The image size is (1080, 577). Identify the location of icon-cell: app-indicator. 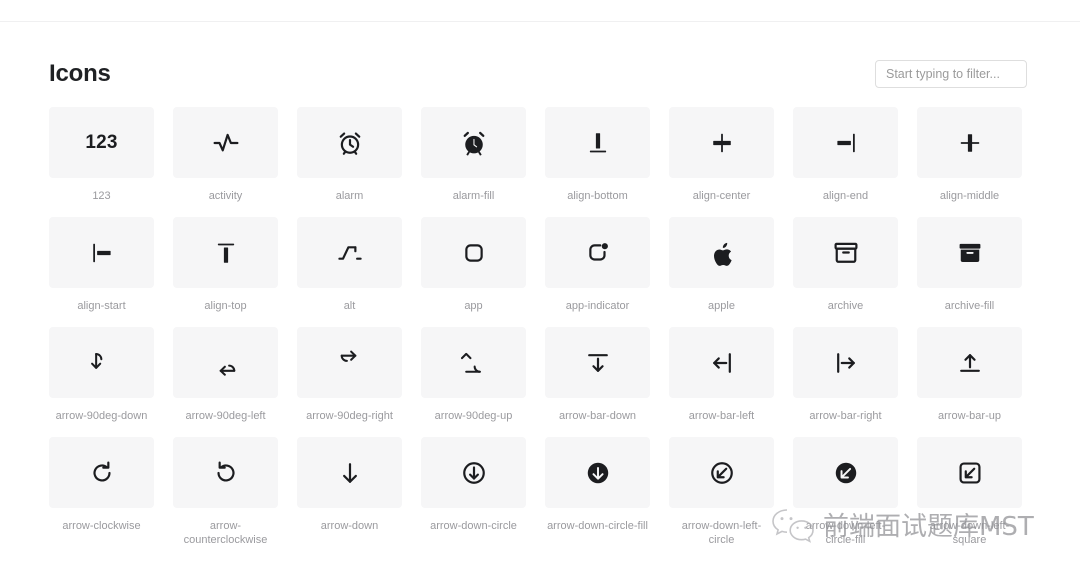
(597, 272).